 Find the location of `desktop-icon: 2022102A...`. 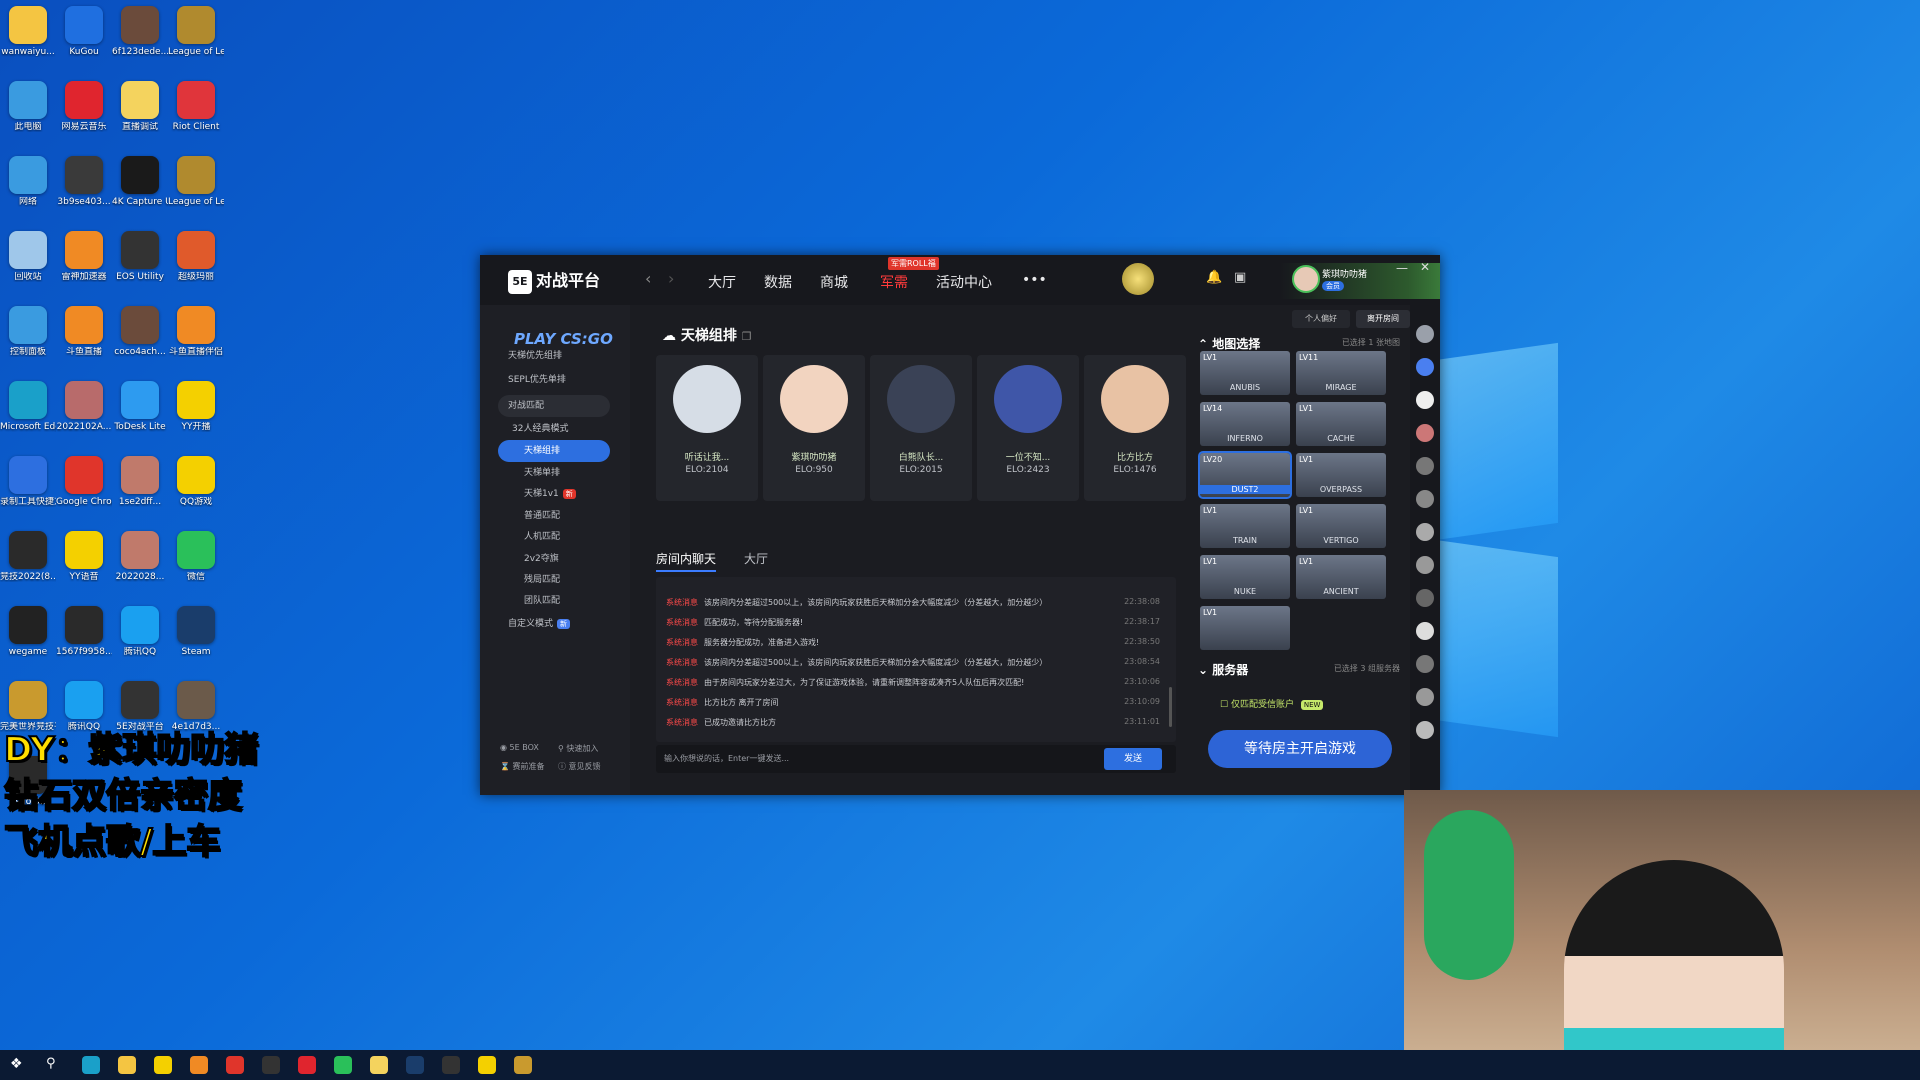

desktop-icon: 2022102A... is located at coordinates (84, 406).